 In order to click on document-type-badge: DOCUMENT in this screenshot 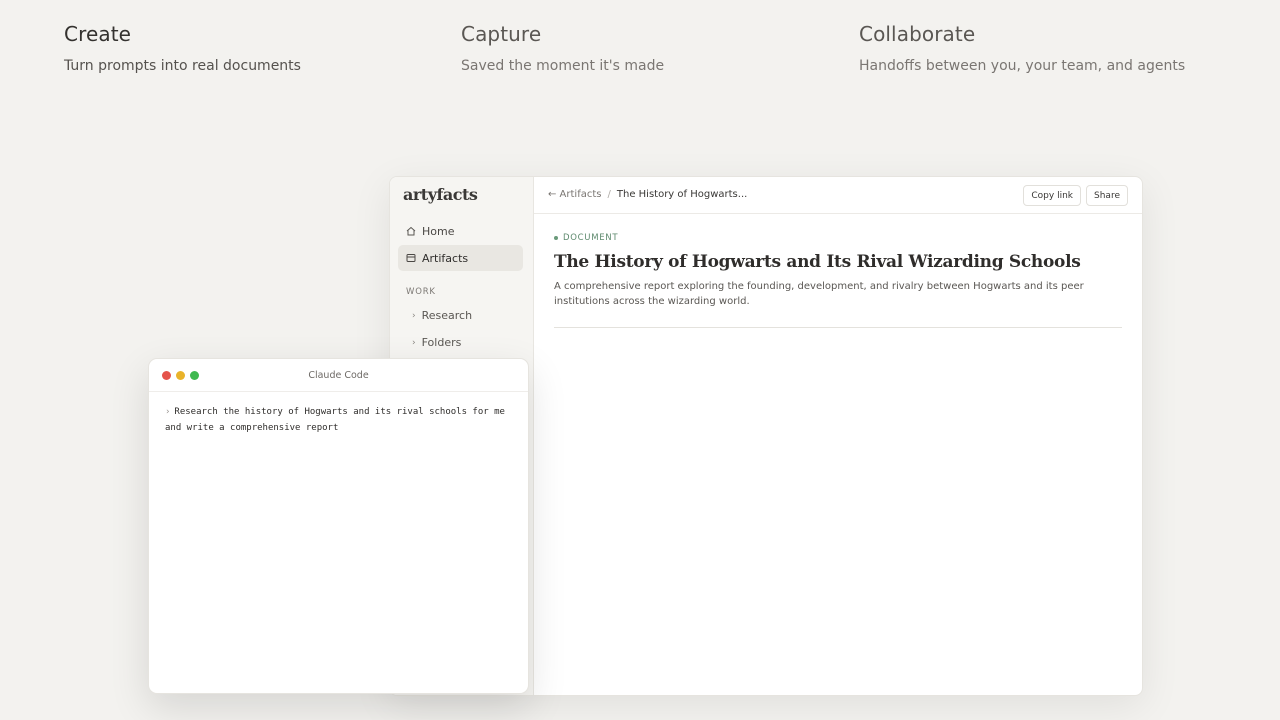, I will do `click(838, 238)`.